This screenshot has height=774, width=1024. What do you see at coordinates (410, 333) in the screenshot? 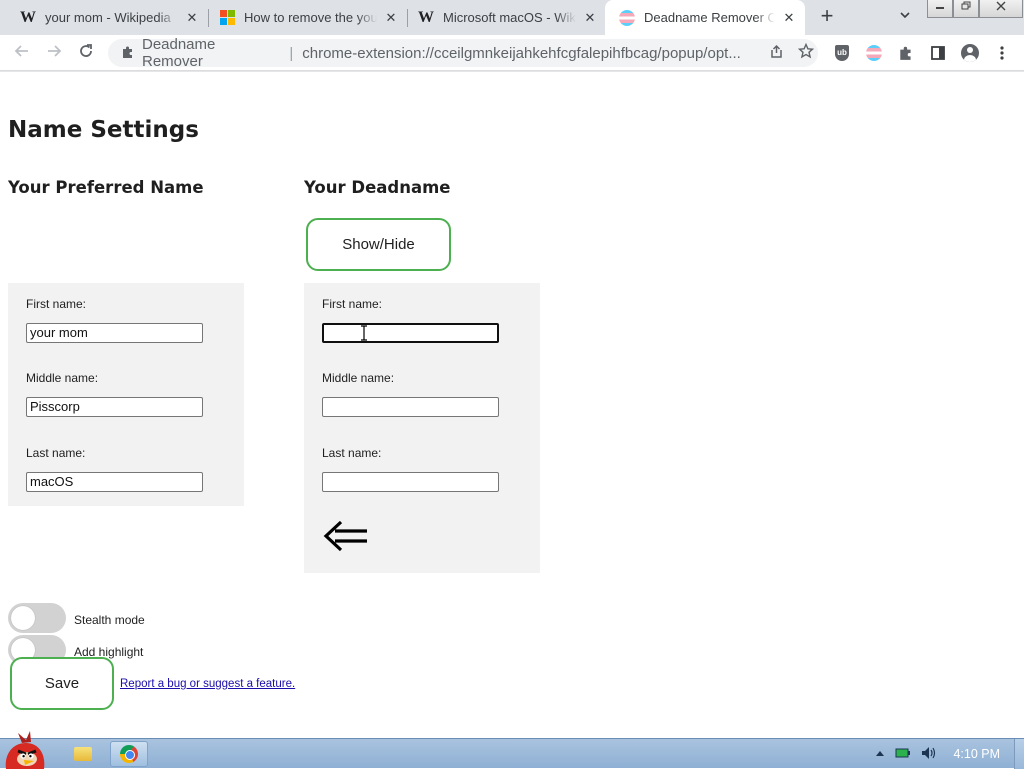
I see `deadname-first-name-input` at bounding box center [410, 333].